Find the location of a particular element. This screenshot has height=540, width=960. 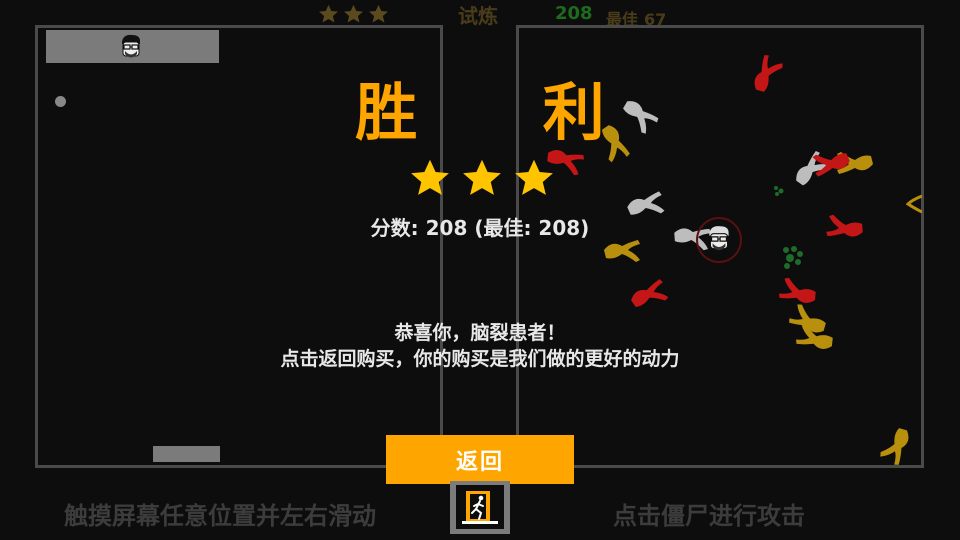

bearded-face-glasses-icon is located at coordinates (131, 46).